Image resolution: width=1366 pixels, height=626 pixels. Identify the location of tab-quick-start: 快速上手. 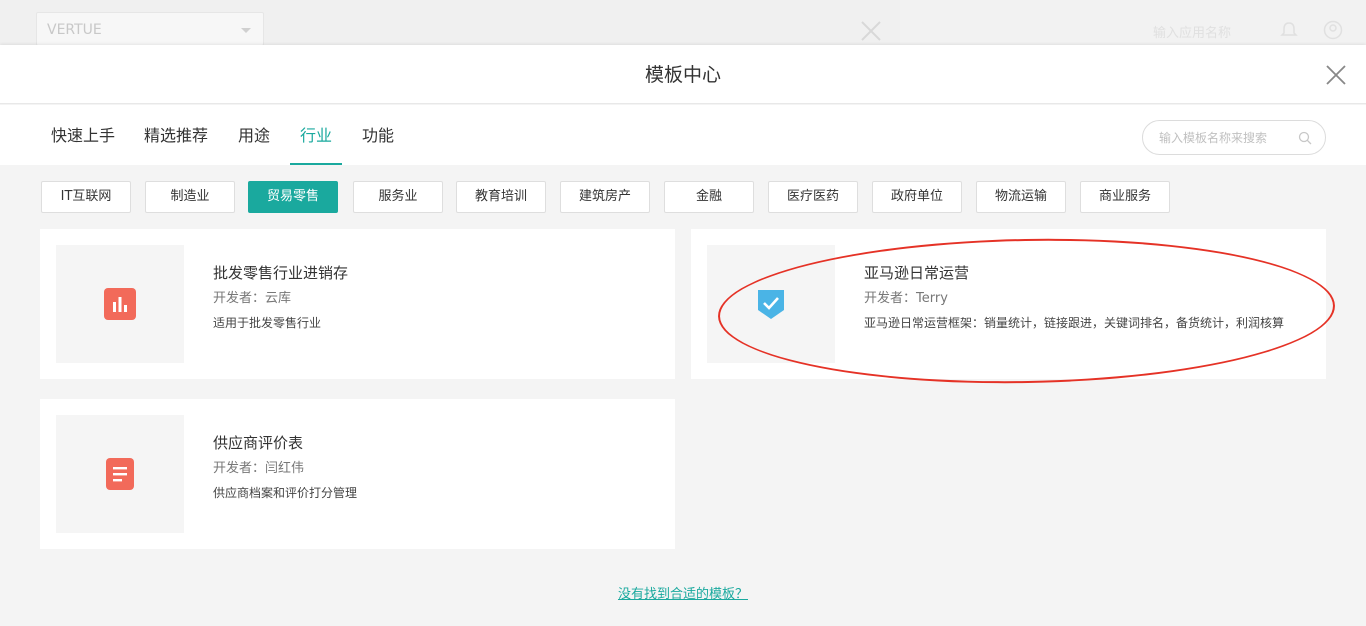
(83, 135).